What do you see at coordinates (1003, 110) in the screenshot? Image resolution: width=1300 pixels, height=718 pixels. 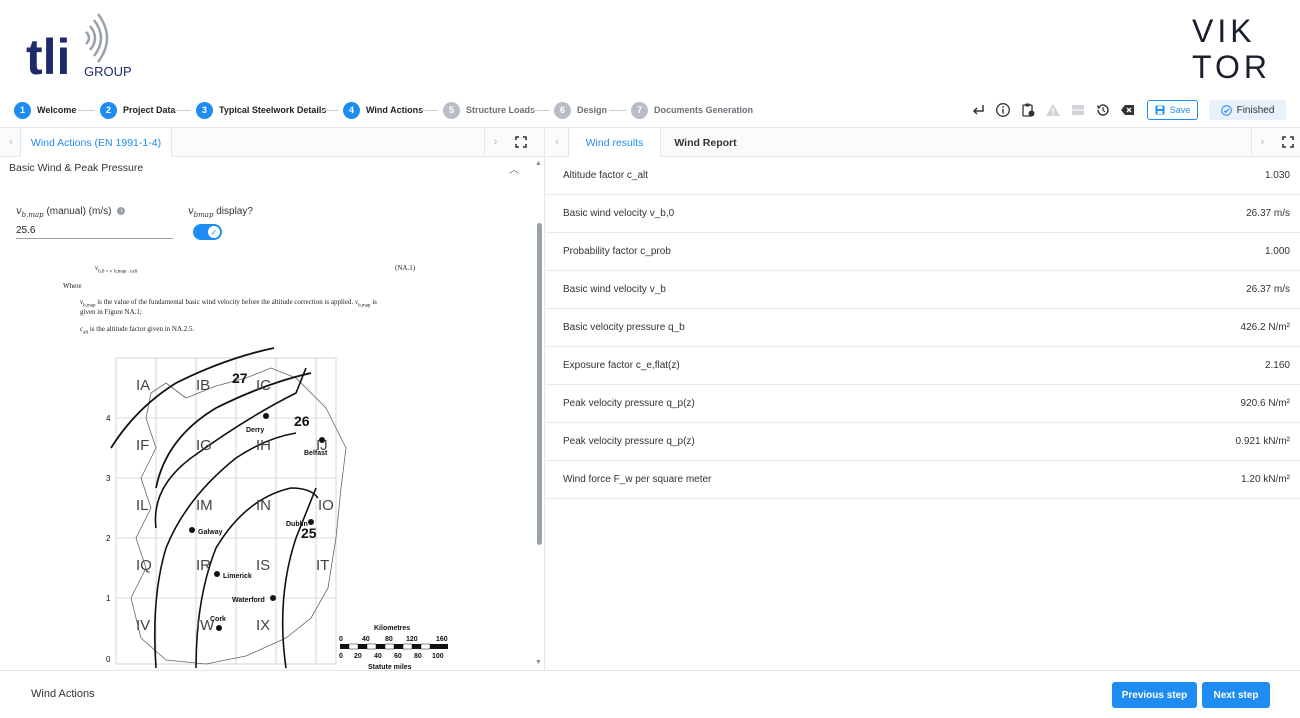 I see `info-icon` at bounding box center [1003, 110].